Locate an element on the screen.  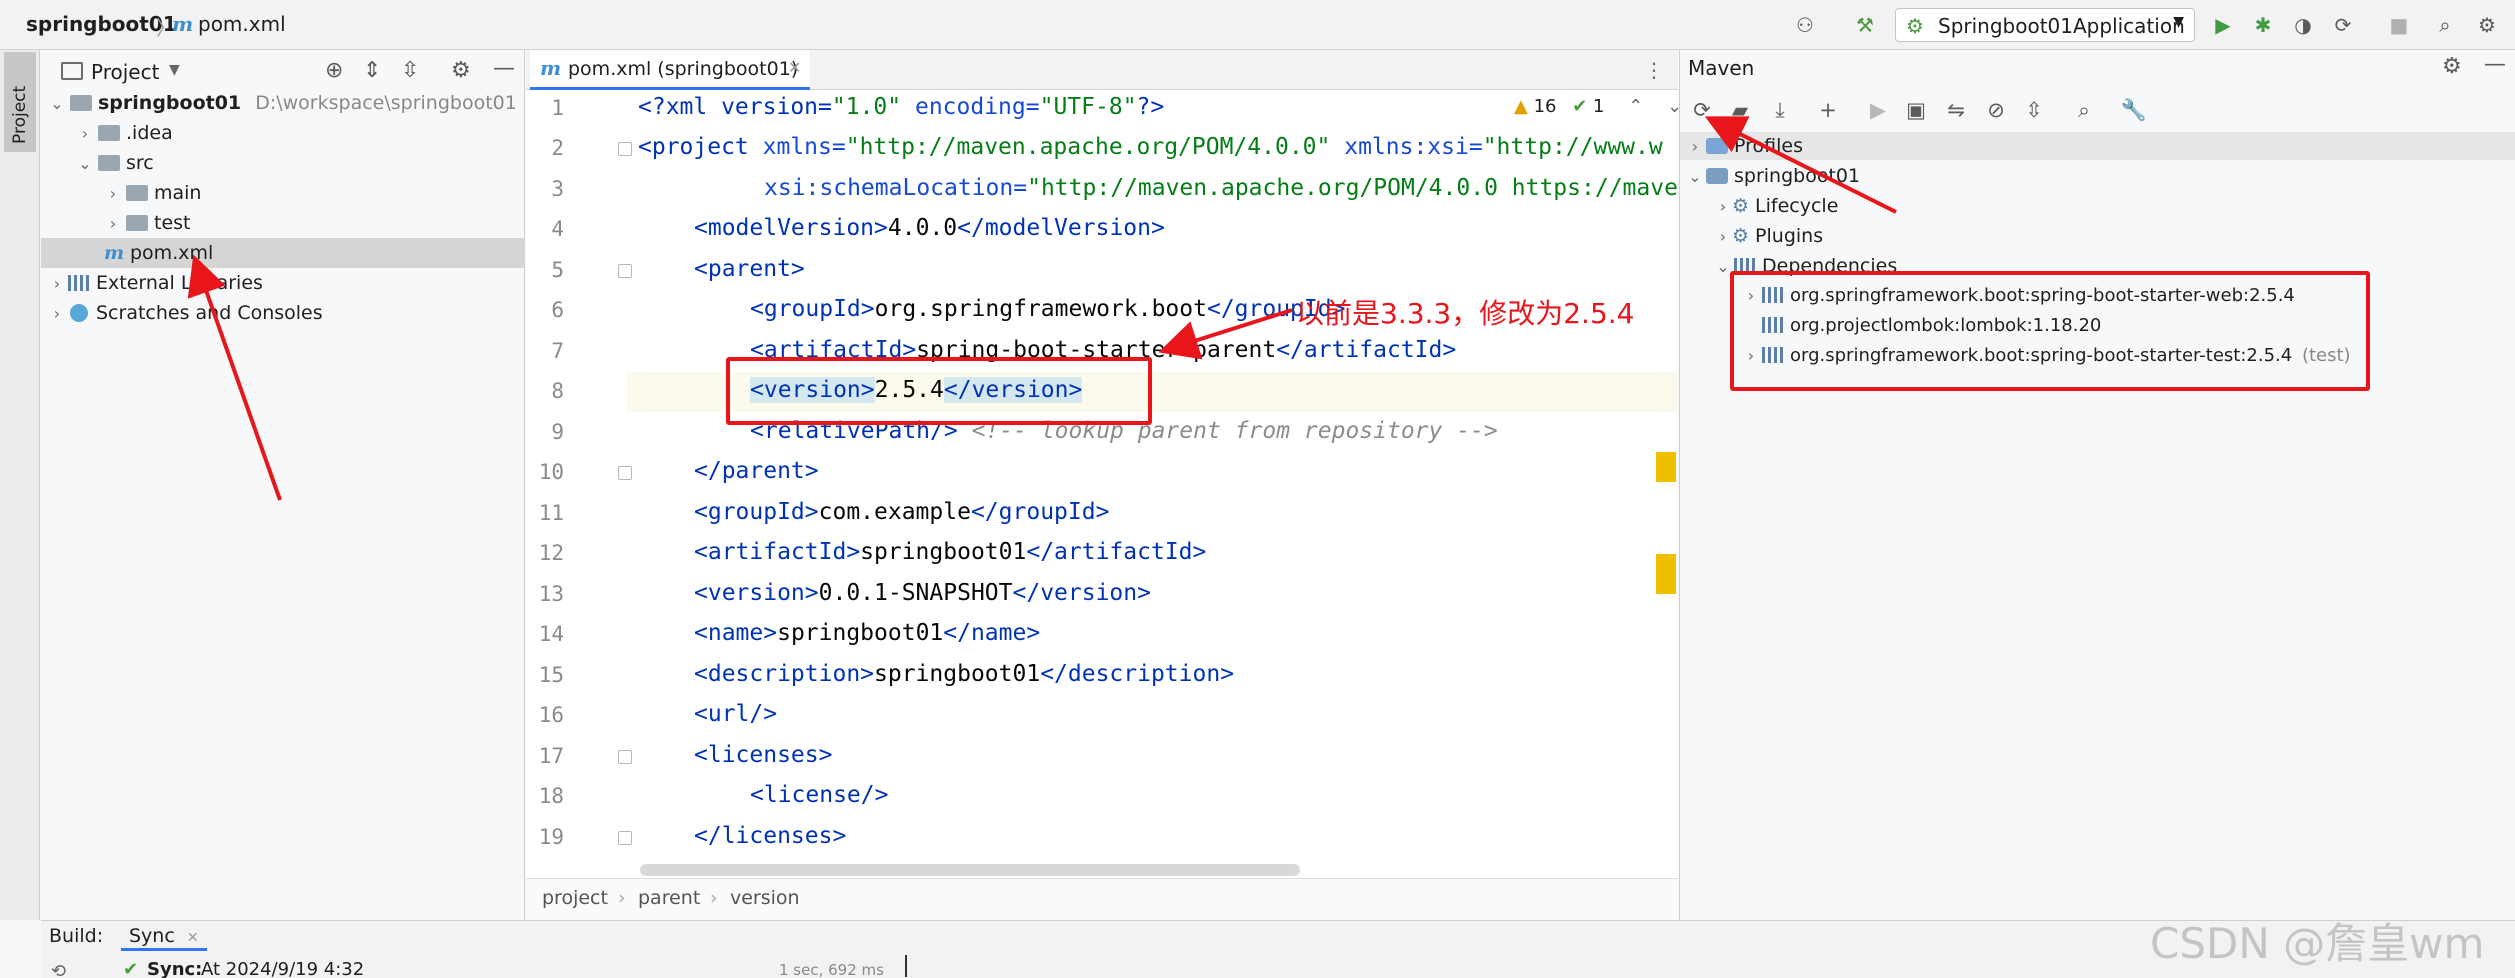
arrow-to-pom-file is located at coordinates (234, 377).